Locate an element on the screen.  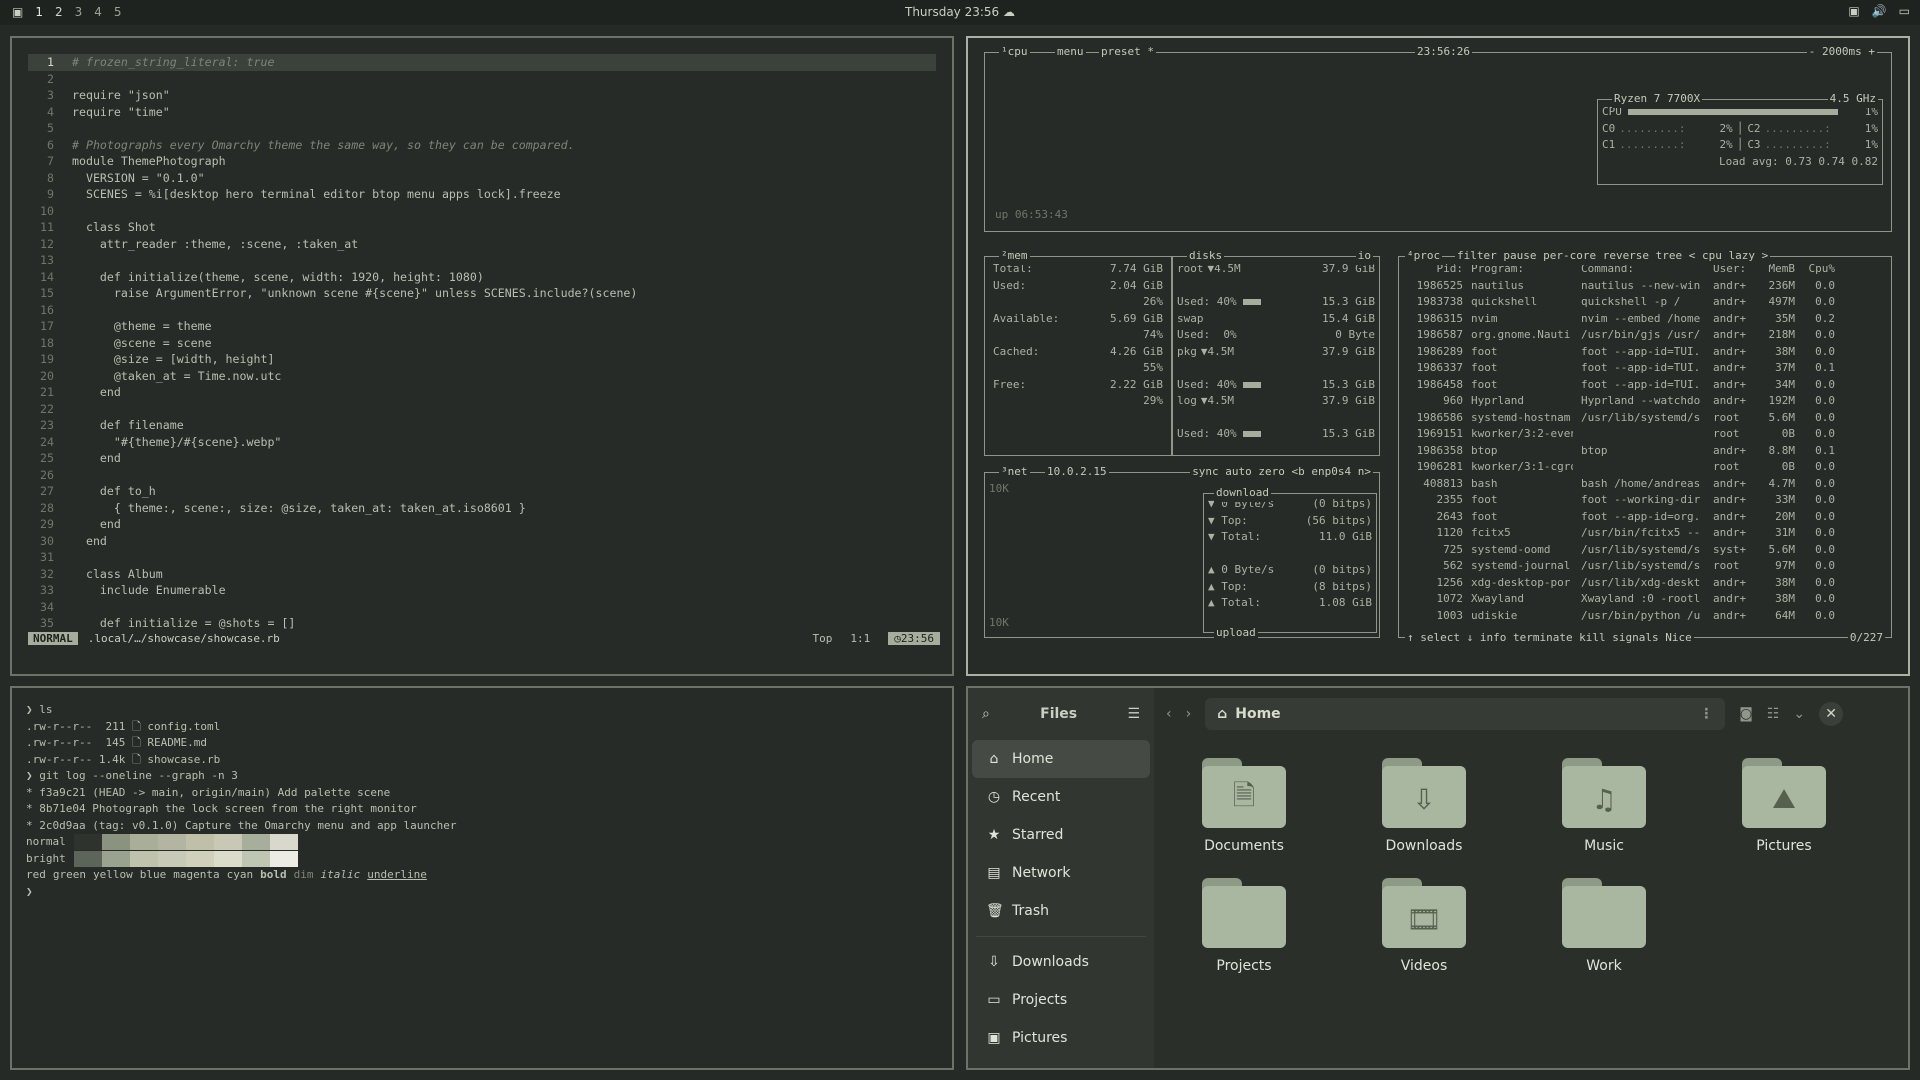
prompt: ❯ is located at coordinates (482, 892).